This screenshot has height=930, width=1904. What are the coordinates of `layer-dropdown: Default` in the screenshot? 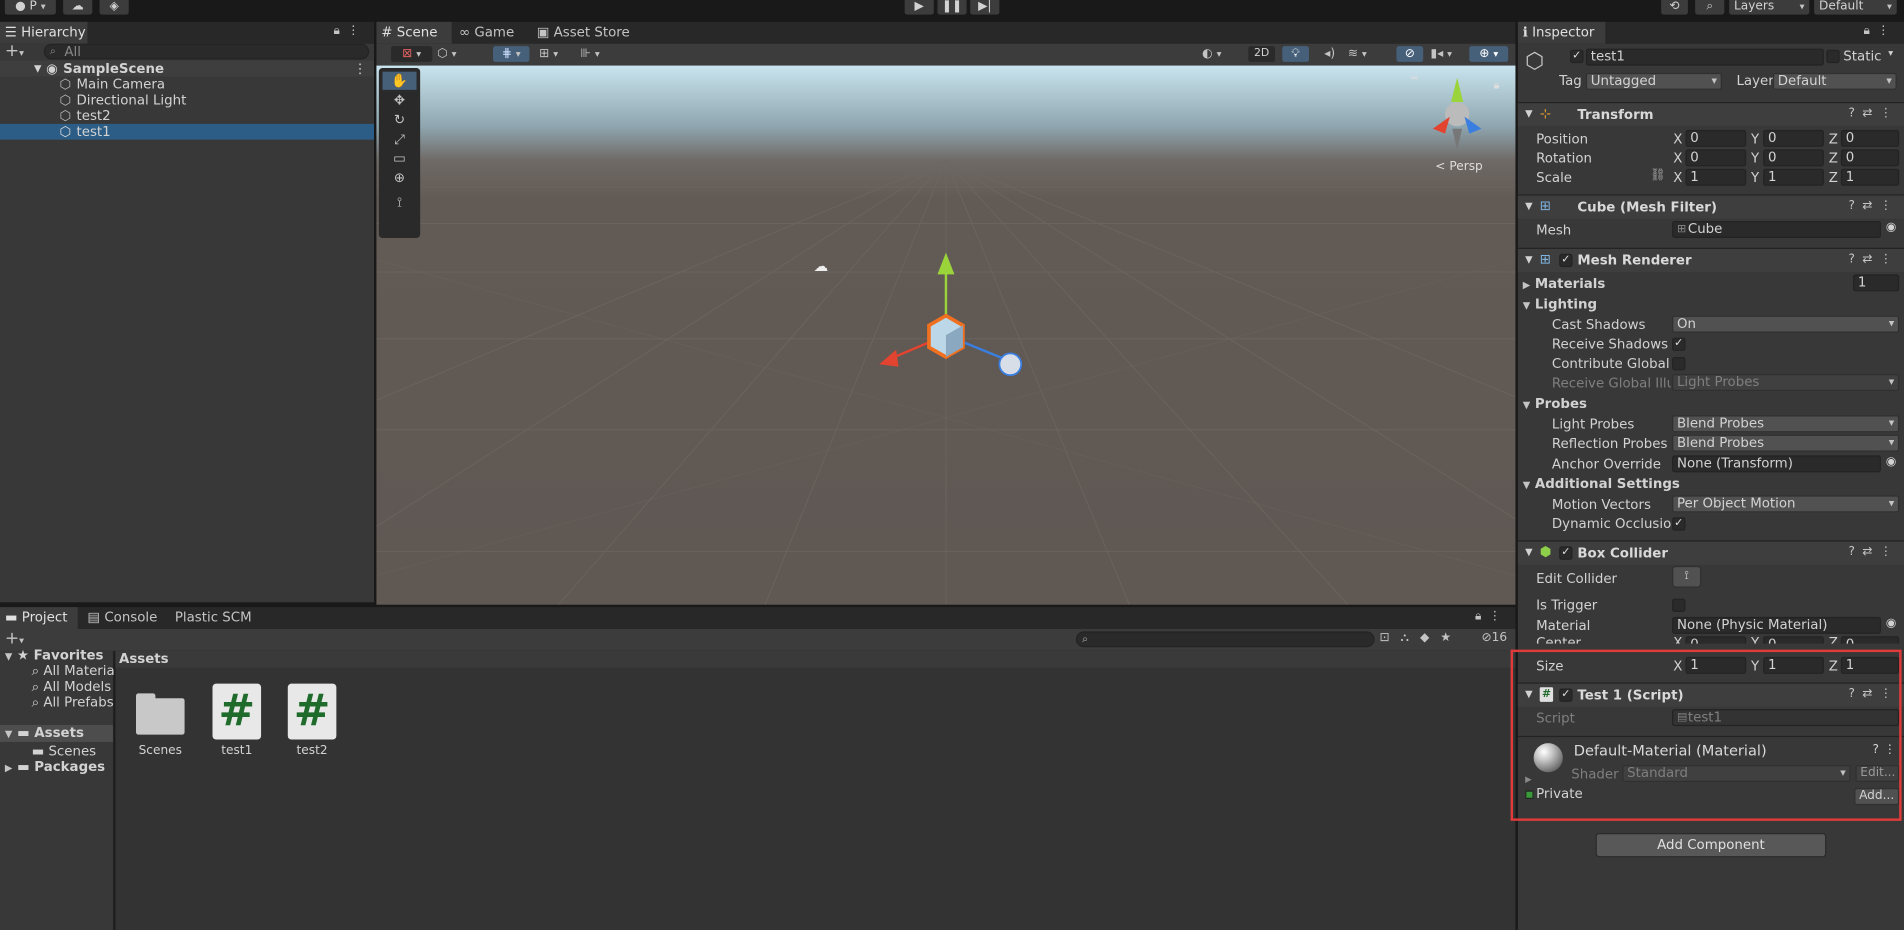 It's located at (1834, 81).